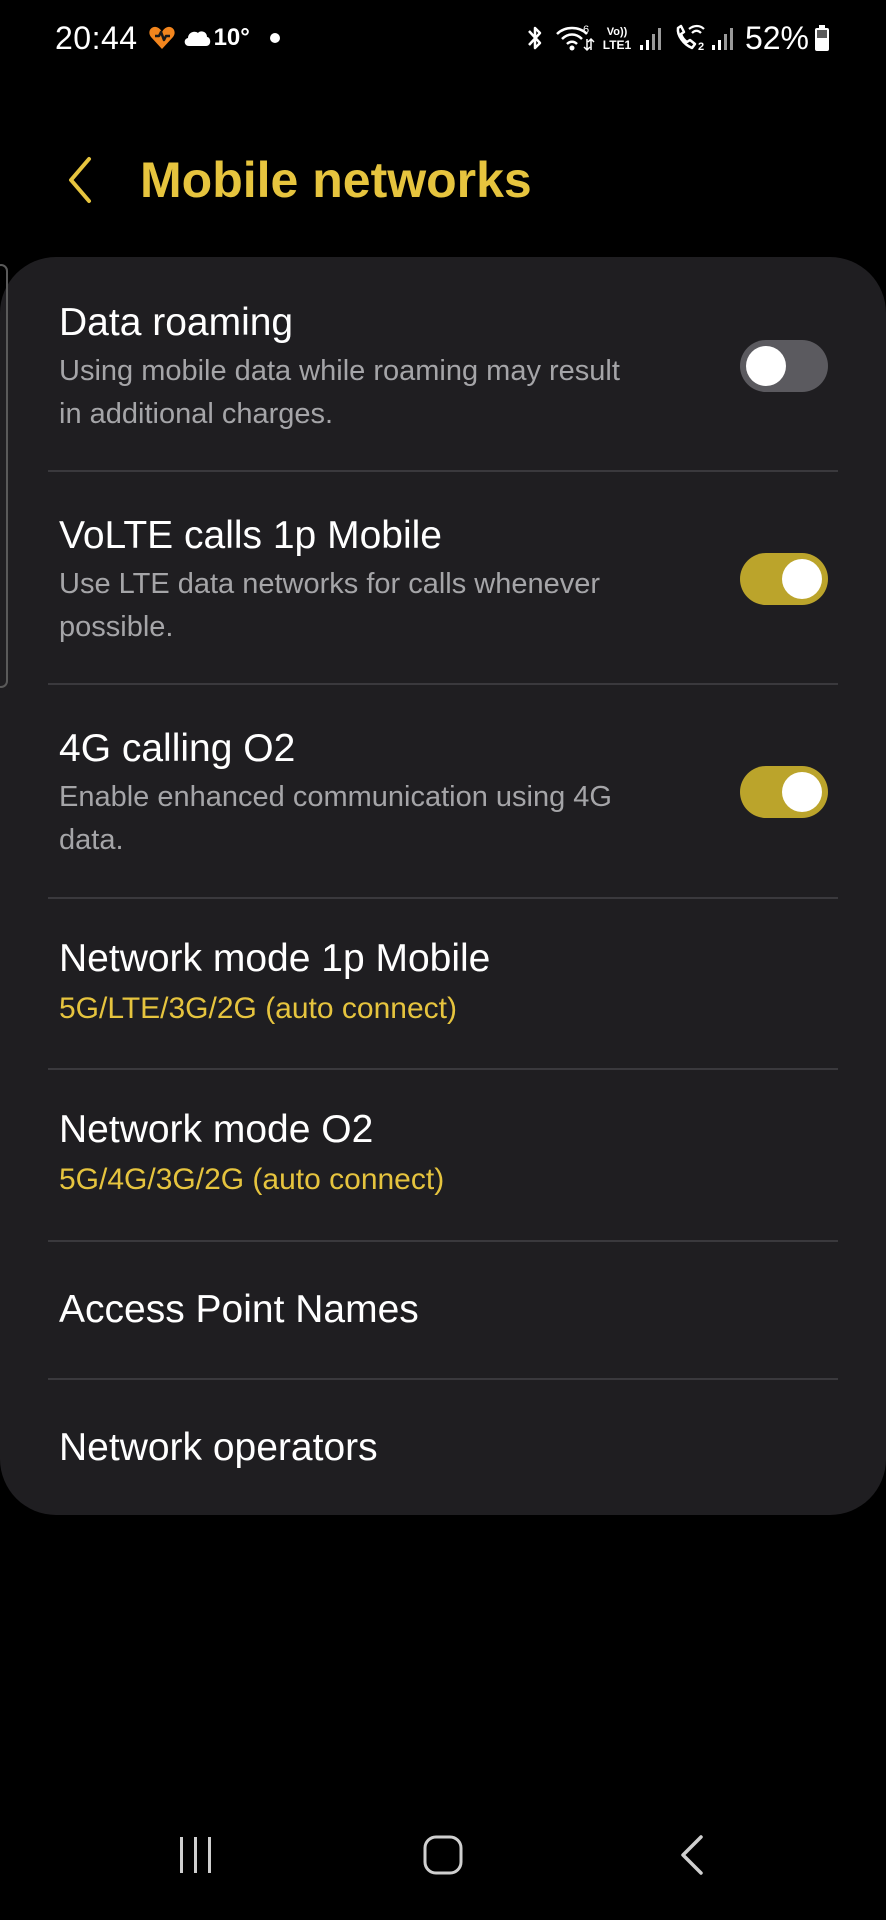 This screenshot has height=1920, width=886. I want to click on 4g-calling-toggle, so click(784, 792).